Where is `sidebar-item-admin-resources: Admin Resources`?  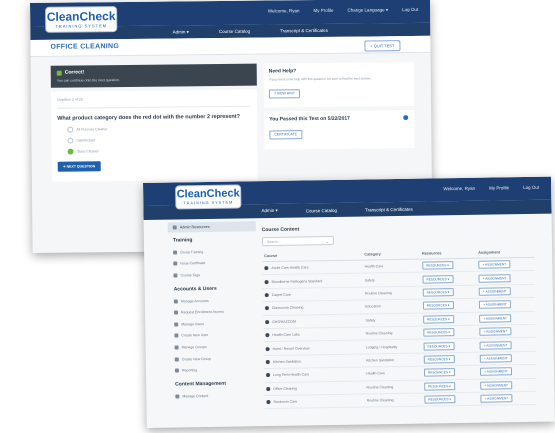
sidebar-item-admin-resources: Admin Resources is located at coordinates (211, 227).